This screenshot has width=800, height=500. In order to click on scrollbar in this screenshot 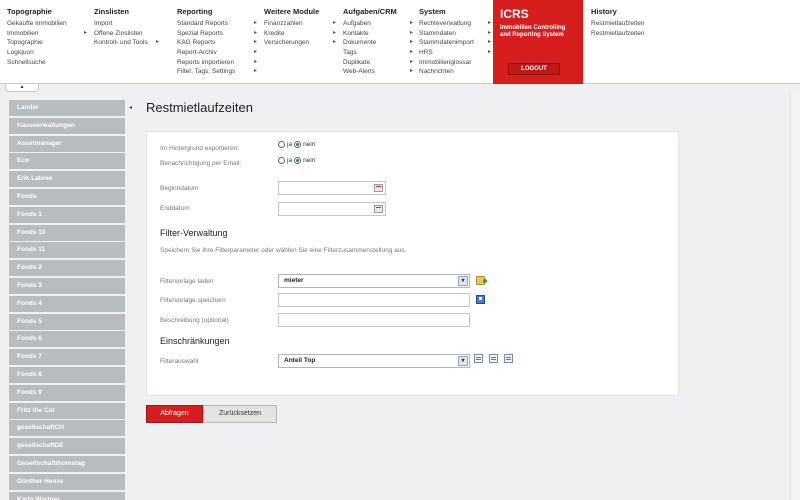, I will do `click(795, 296)`.